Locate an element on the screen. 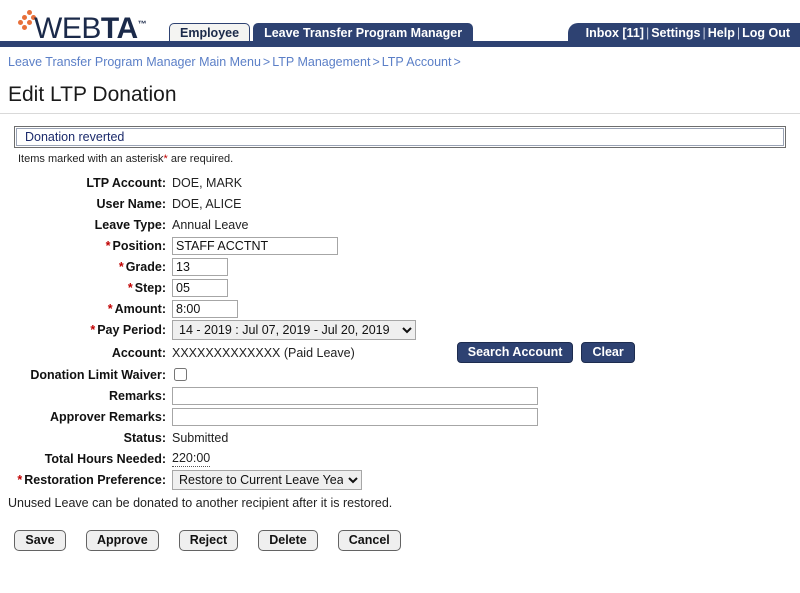  label-user-name: User Name: is located at coordinates (131, 203).